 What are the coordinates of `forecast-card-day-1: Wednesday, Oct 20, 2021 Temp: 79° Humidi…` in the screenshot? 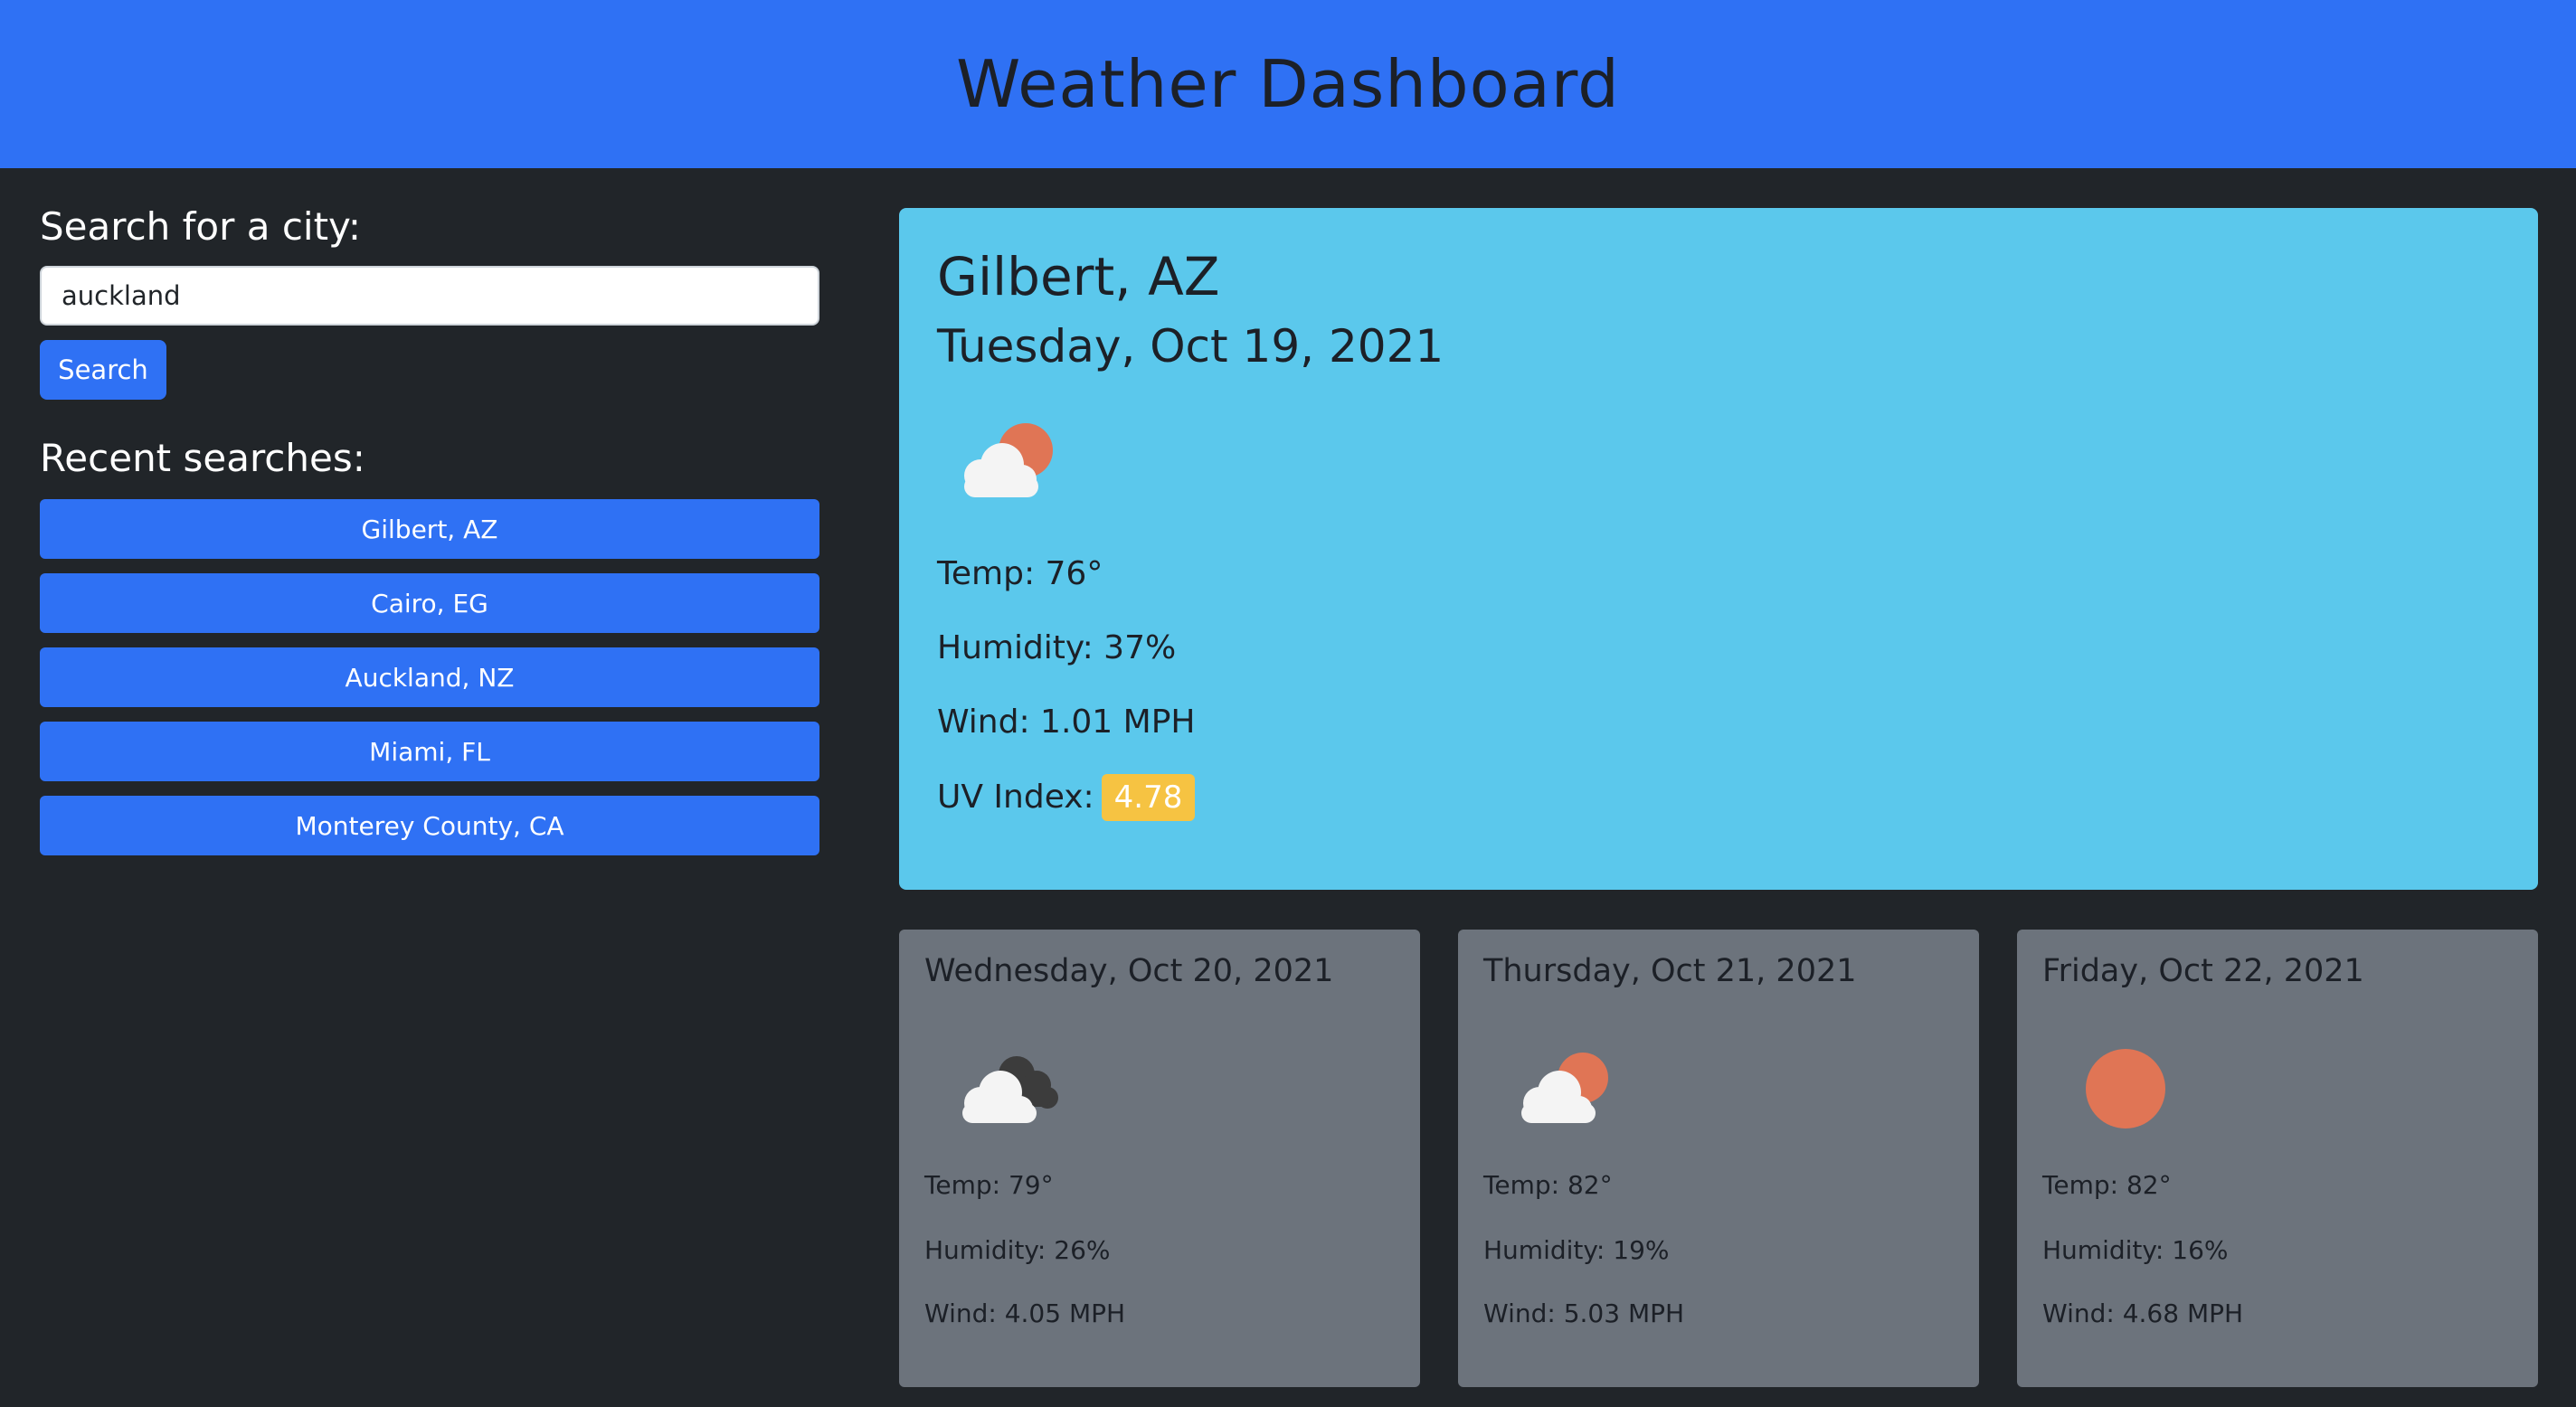 It's located at (1159, 1158).